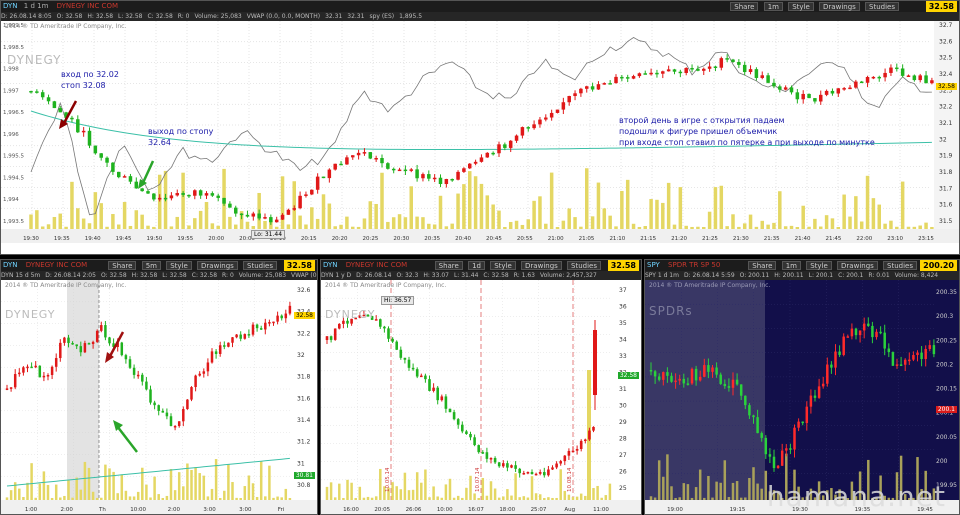 The height and width of the screenshot is (515, 960). I want to click on studies-button: Studies, so click(882, 6).